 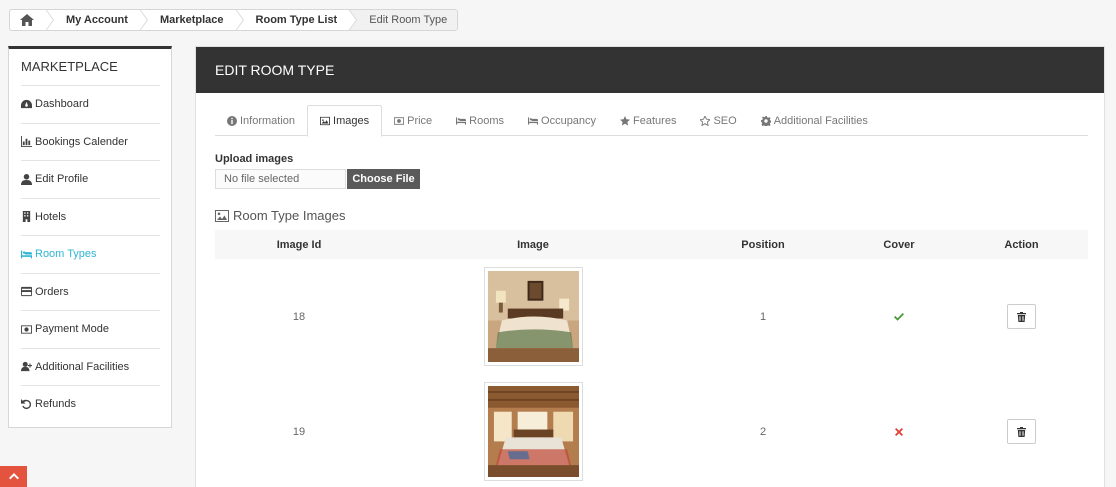 I want to click on sidebar-item-refunds: Refunds, so click(x=90, y=404).